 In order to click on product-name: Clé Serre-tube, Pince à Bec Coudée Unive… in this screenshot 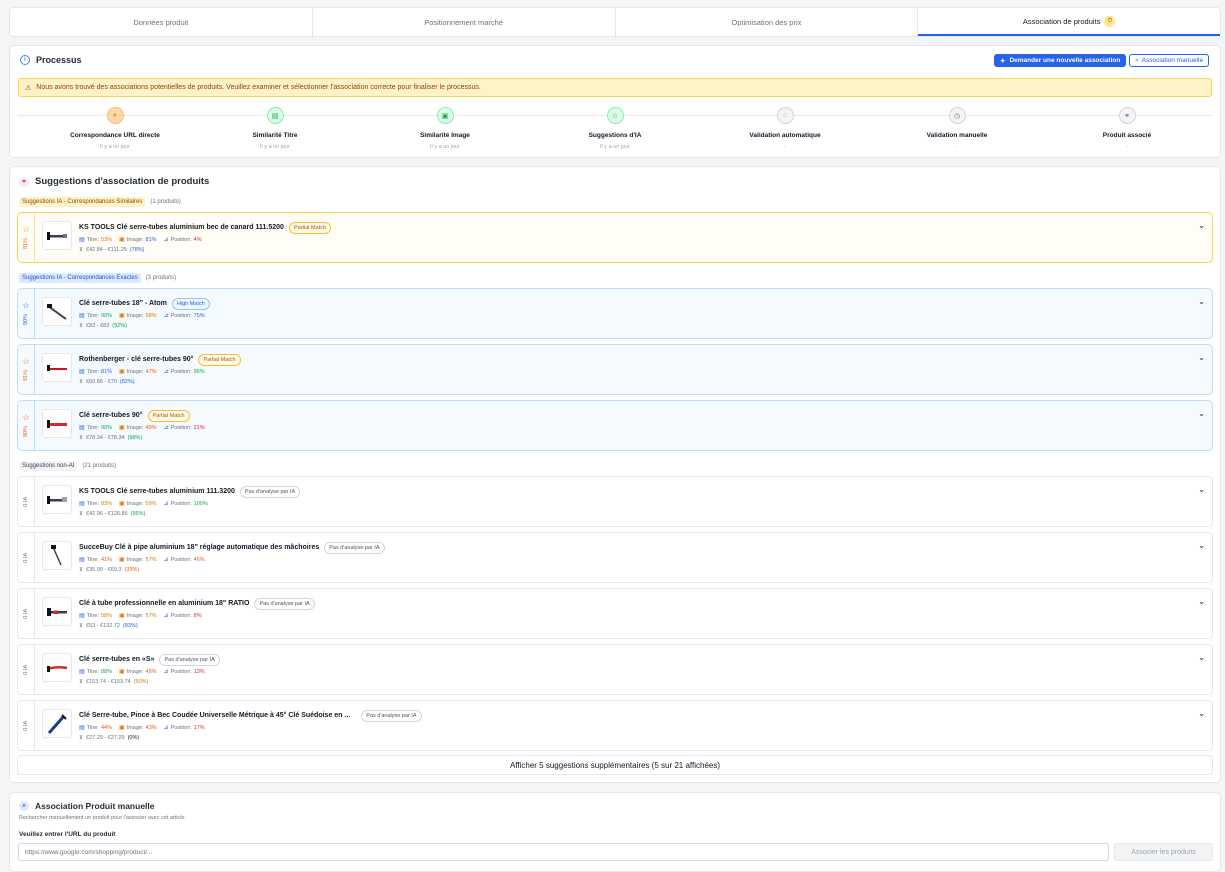, I will do `click(215, 715)`.